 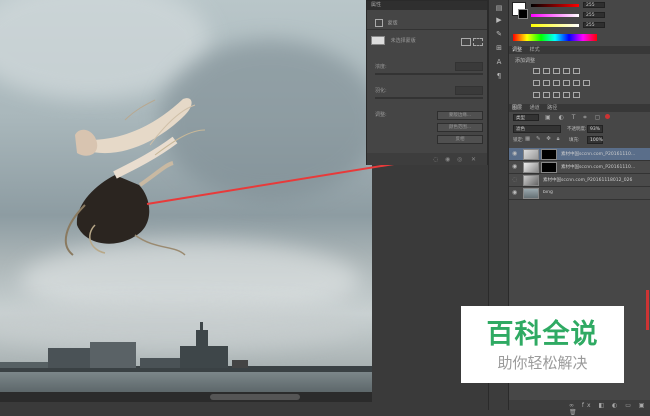 I want to click on feather-field, so click(x=469, y=90).